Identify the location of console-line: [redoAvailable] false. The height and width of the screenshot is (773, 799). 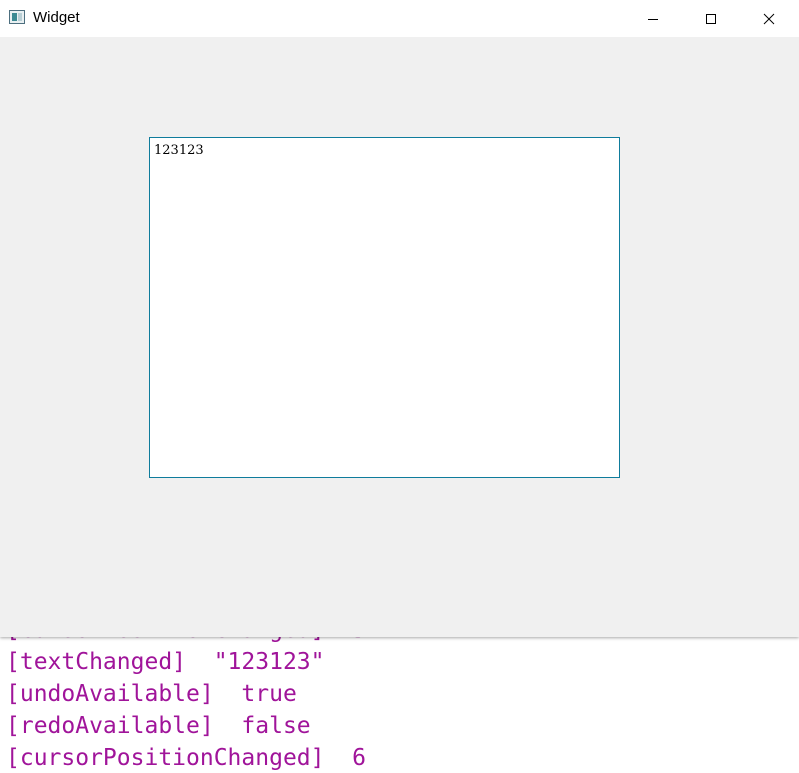
(158, 726).